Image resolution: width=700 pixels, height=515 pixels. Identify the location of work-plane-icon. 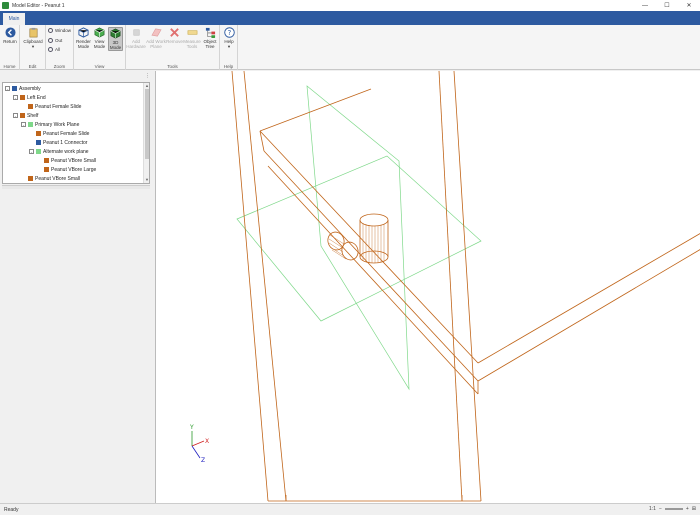
(156, 32).